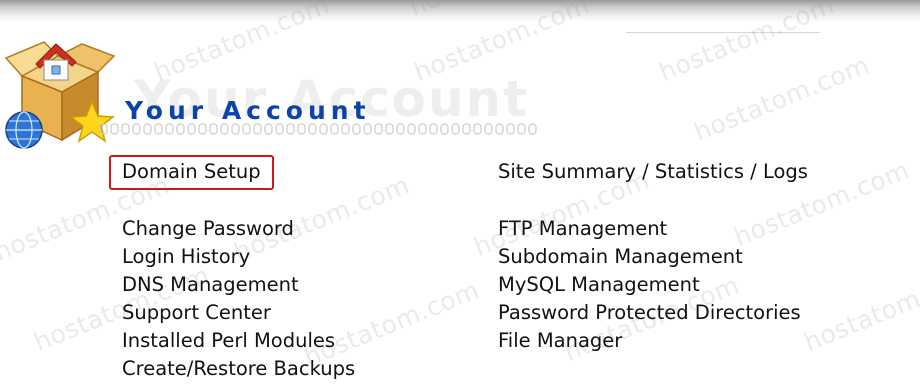 The height and width of the screenshot is (388, 920). What do you see at coordinates (318, 129) in the screenshot?
I see `title-divider` at bounding box center [318, 129].